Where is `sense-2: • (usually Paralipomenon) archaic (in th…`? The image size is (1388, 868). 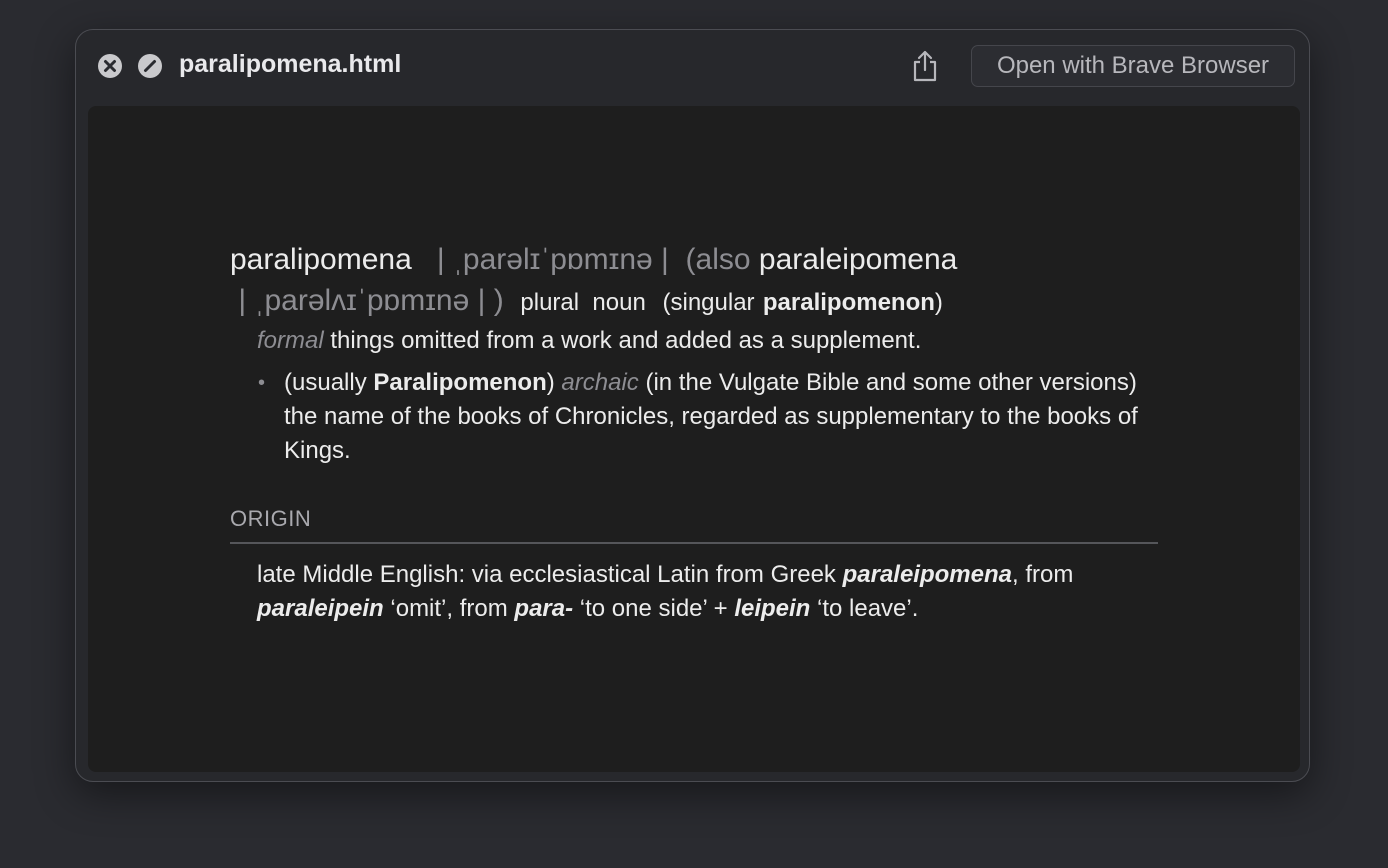 sense-2: • (usually Paralipomenon) archaic (in th… is located at coordinates (709, 417).